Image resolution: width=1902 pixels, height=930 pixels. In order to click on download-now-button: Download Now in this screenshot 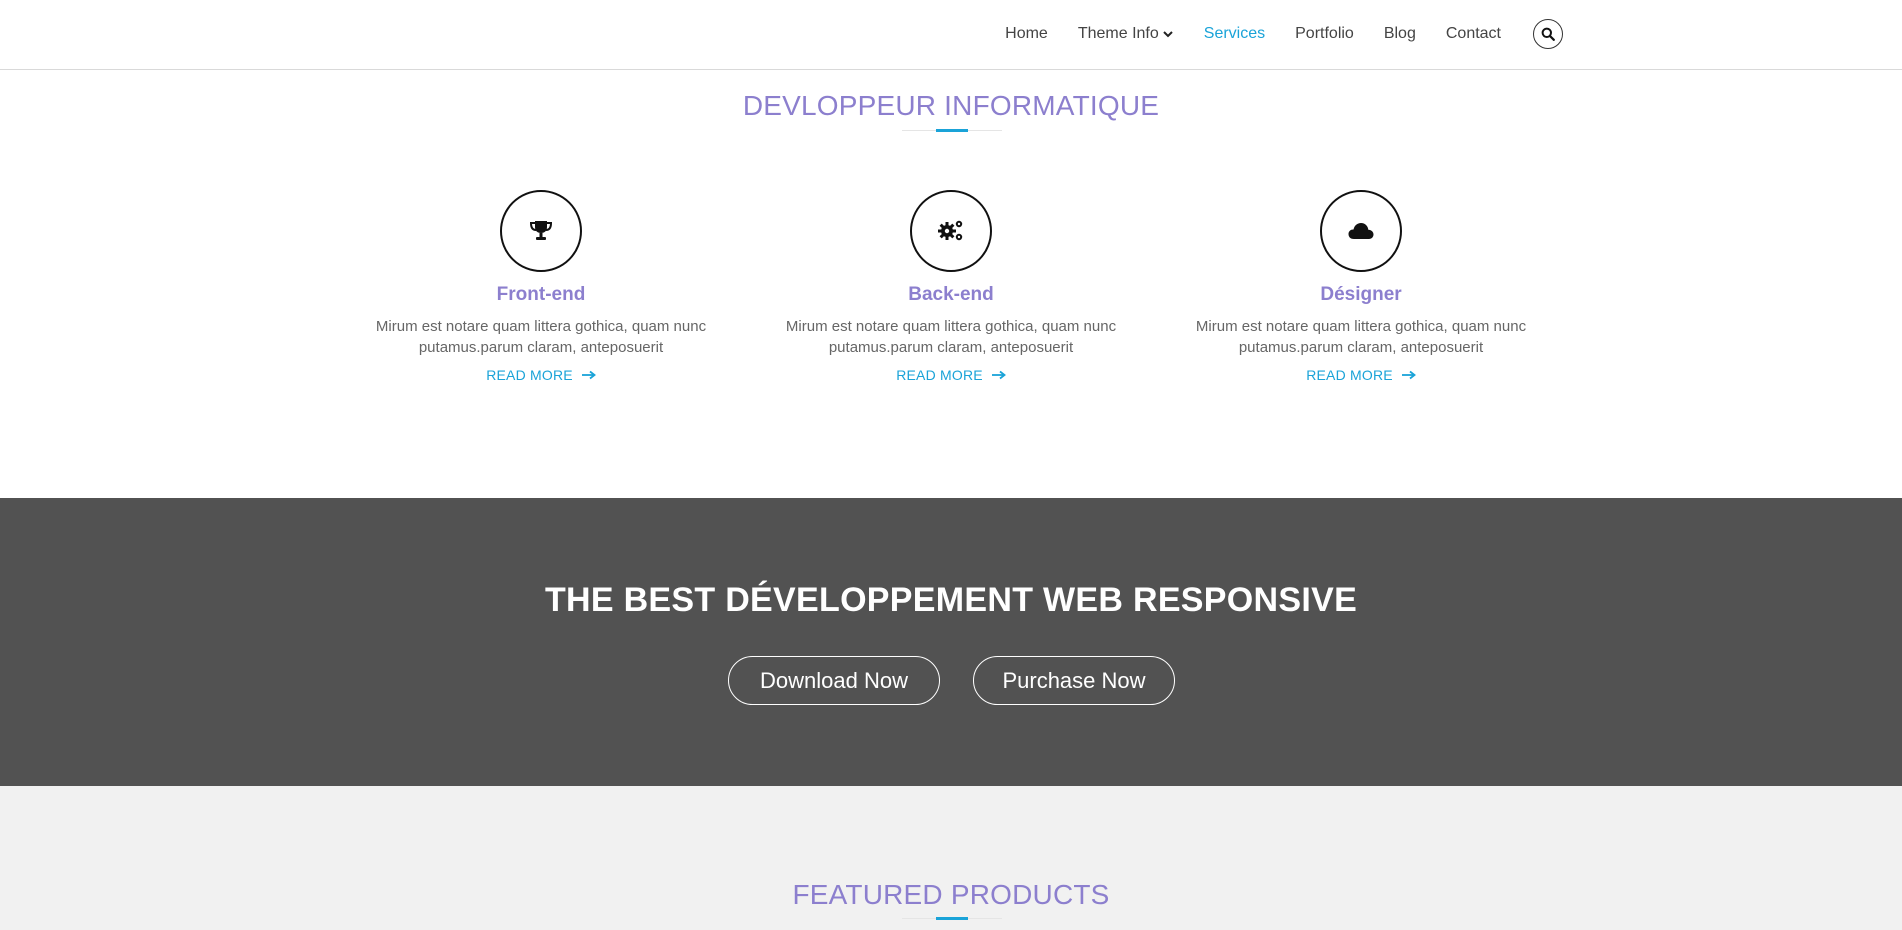, I will do `click(834, 680)`.